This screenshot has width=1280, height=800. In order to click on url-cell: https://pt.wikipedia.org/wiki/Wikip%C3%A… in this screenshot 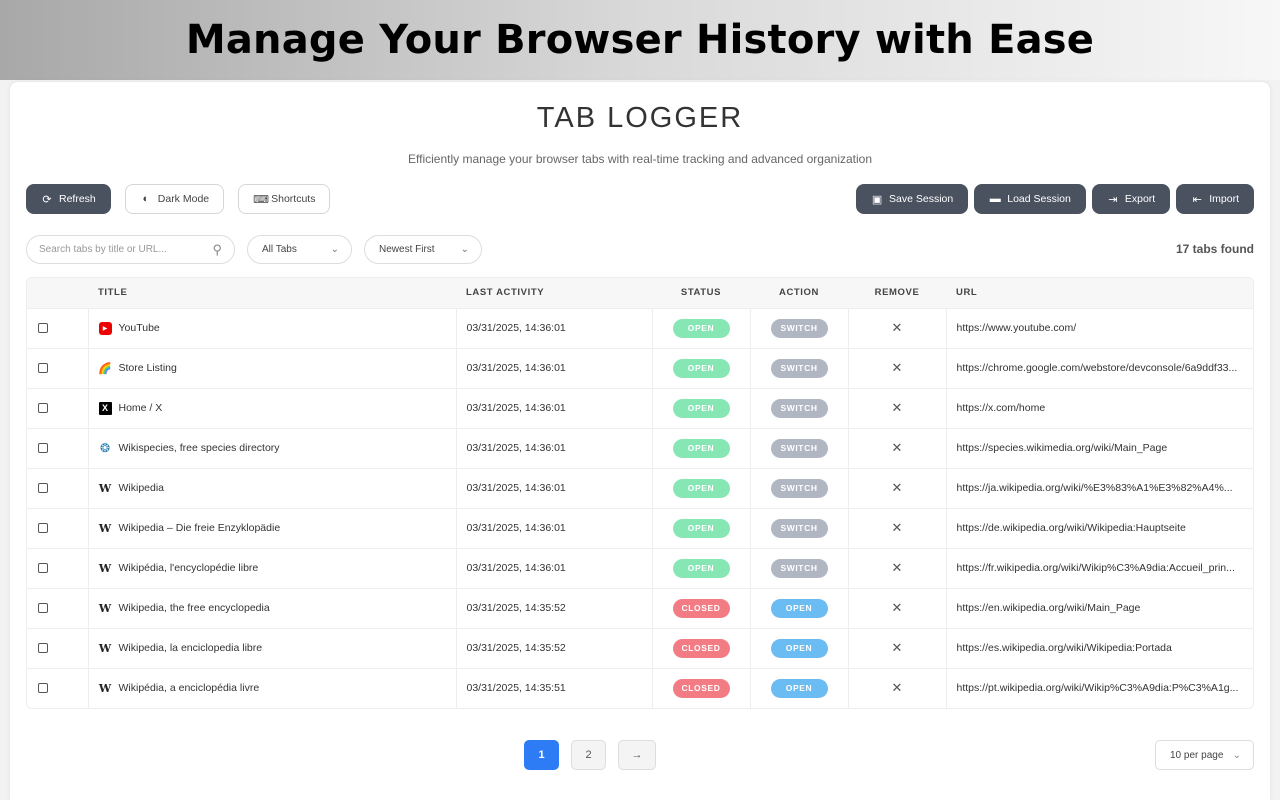, I will do `click(1099, 688)`.